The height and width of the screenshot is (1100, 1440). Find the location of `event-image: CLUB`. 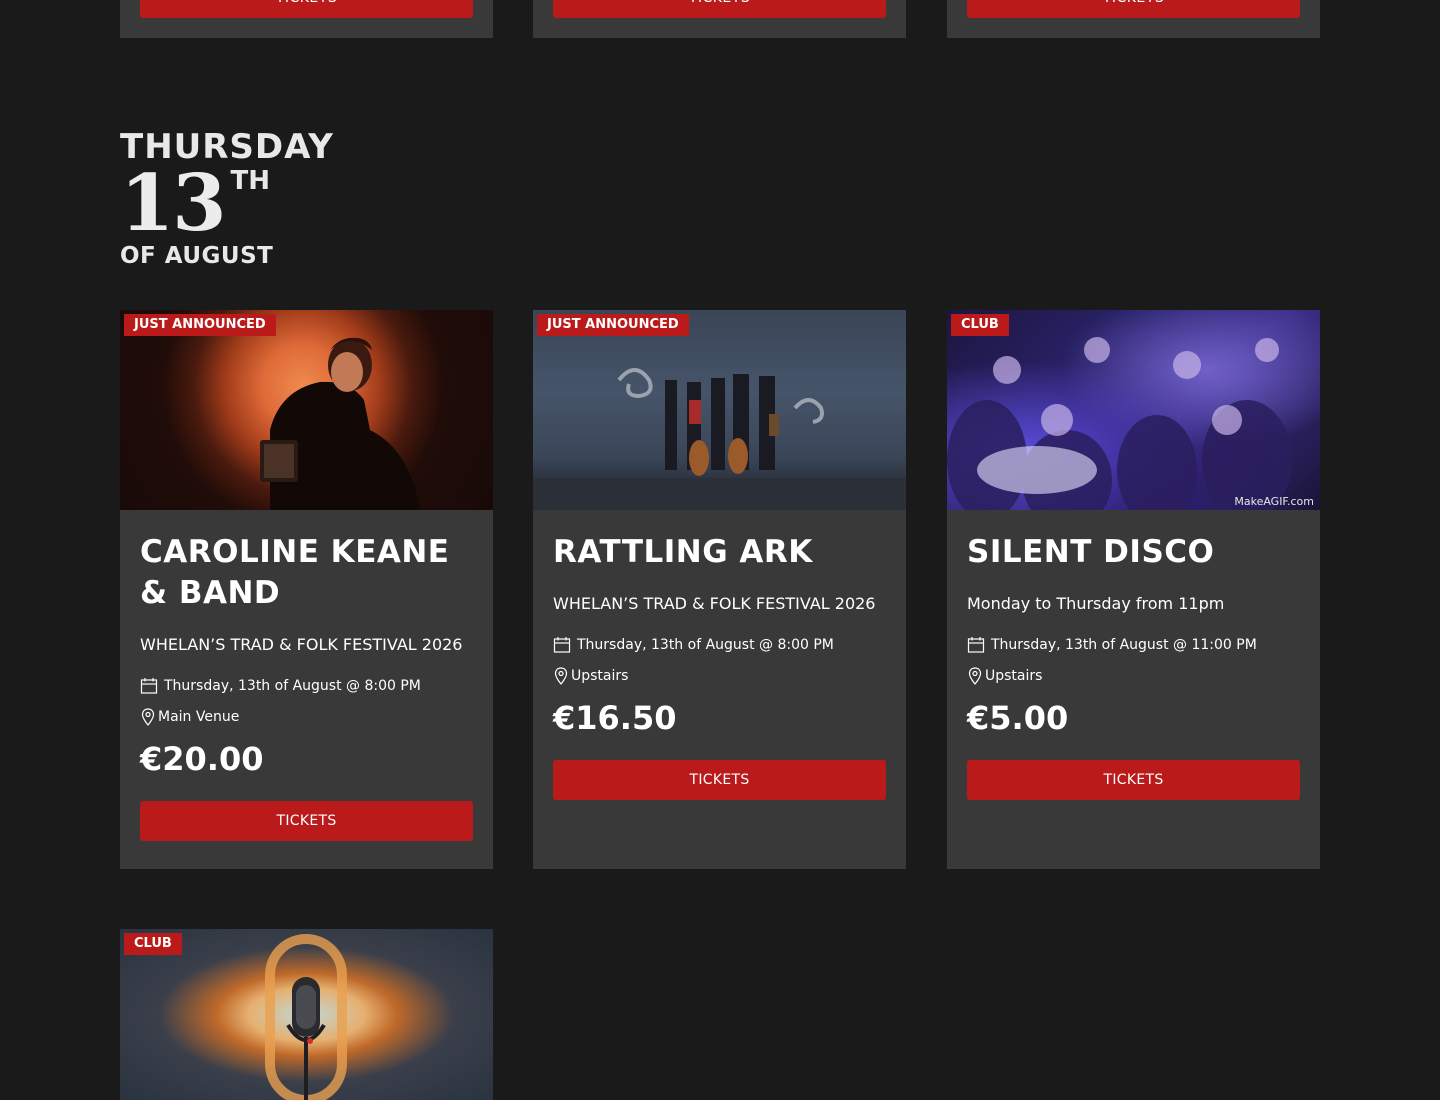

event-image: CLUB is located at coordinates (306, 1014).